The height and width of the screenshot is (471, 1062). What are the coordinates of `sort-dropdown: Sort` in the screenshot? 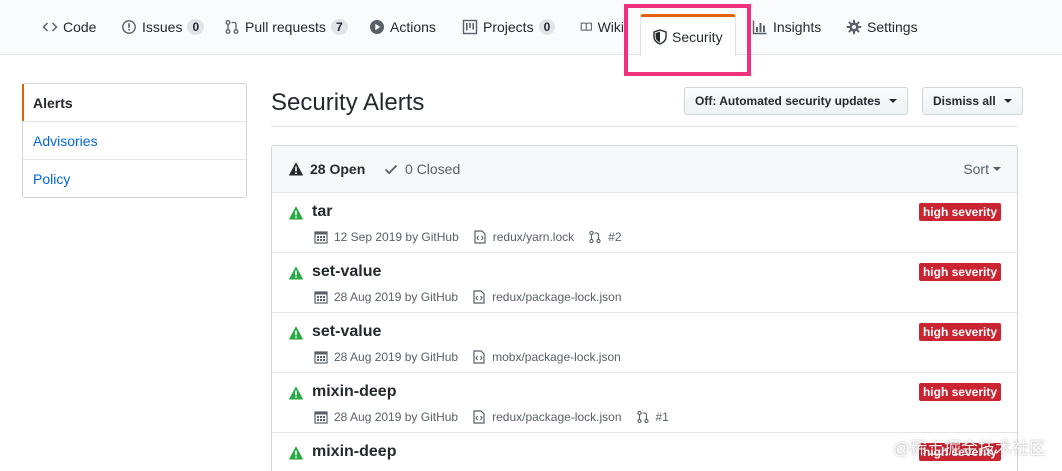 It's located at (982, 169).